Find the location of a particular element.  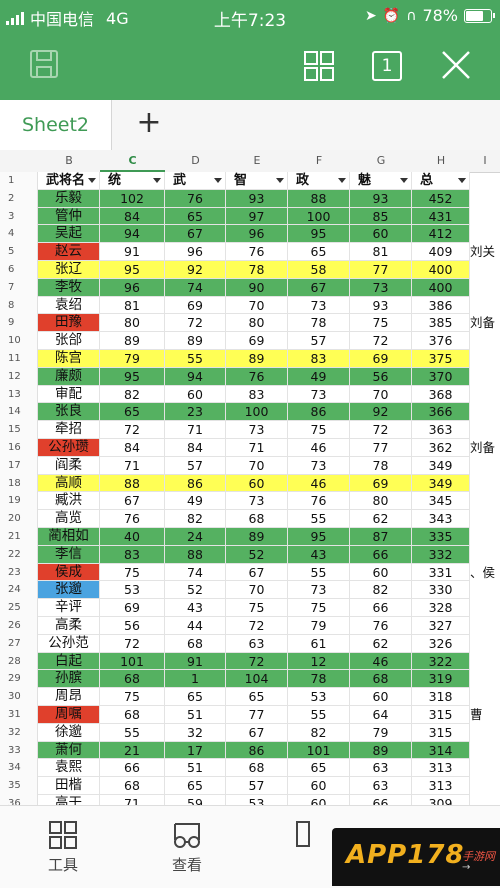

name-cell: 周嘱 is located at coordinates (69, 715).